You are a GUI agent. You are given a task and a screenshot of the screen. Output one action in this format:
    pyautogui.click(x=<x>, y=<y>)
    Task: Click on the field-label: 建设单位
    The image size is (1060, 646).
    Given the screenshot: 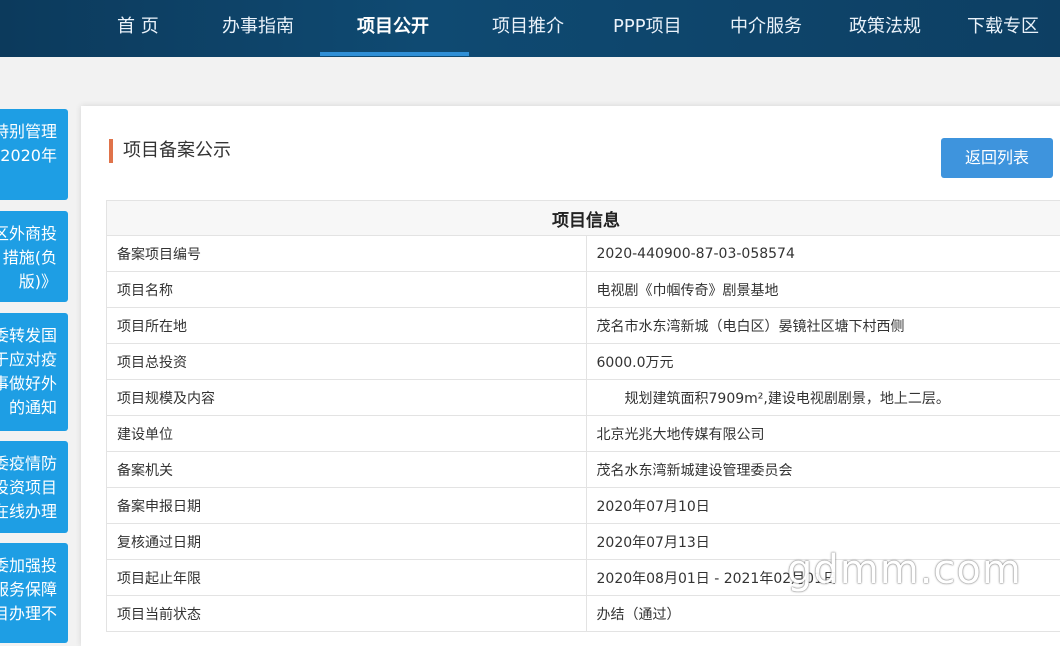 What is the action you would take?
    pyautogui.click(x=347, y=434)
    